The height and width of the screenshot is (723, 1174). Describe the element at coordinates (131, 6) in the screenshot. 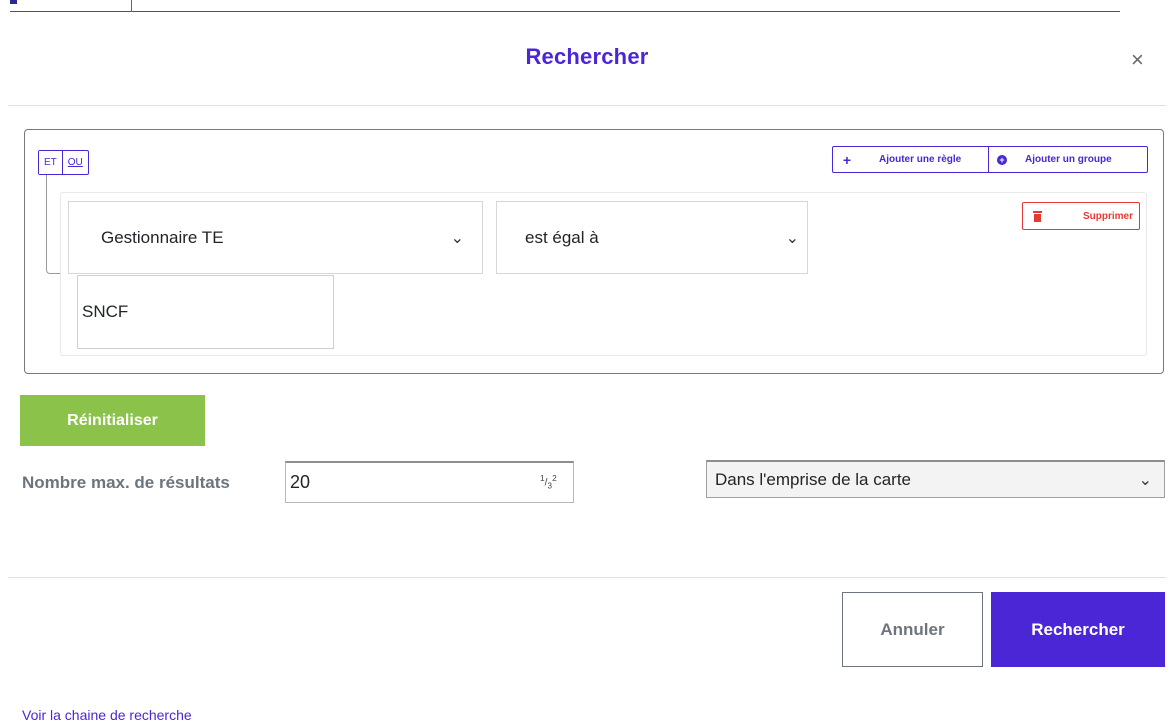

I see `edge-tick` at that location.